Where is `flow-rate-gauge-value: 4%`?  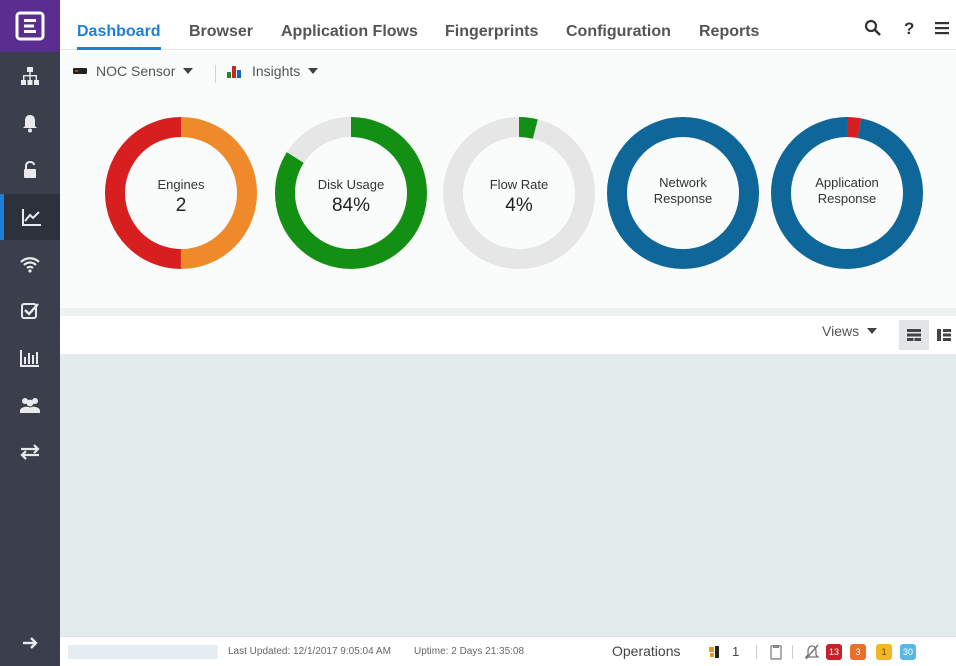 flow-rate-gauge-value: 4% is located at coordinates (519, 205).